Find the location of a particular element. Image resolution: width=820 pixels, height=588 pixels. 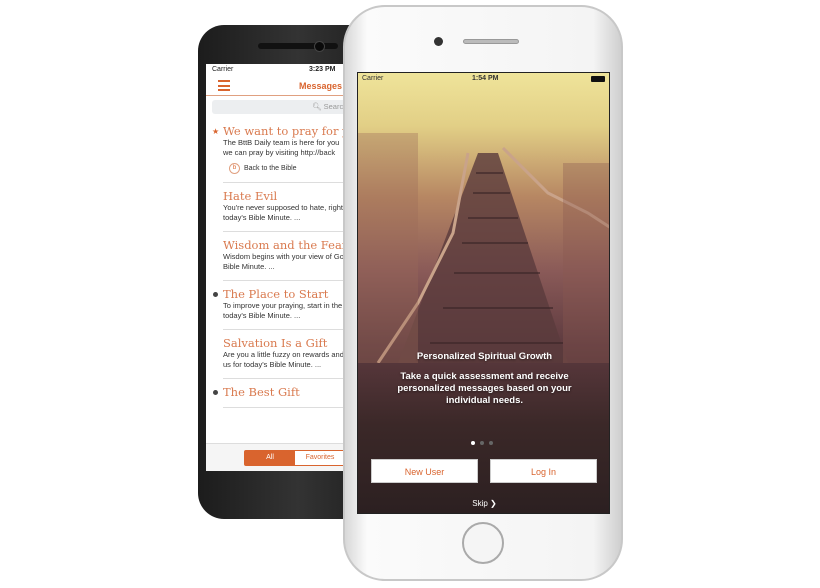

bible-logo-icon: b is located at coordinates (234, 168).